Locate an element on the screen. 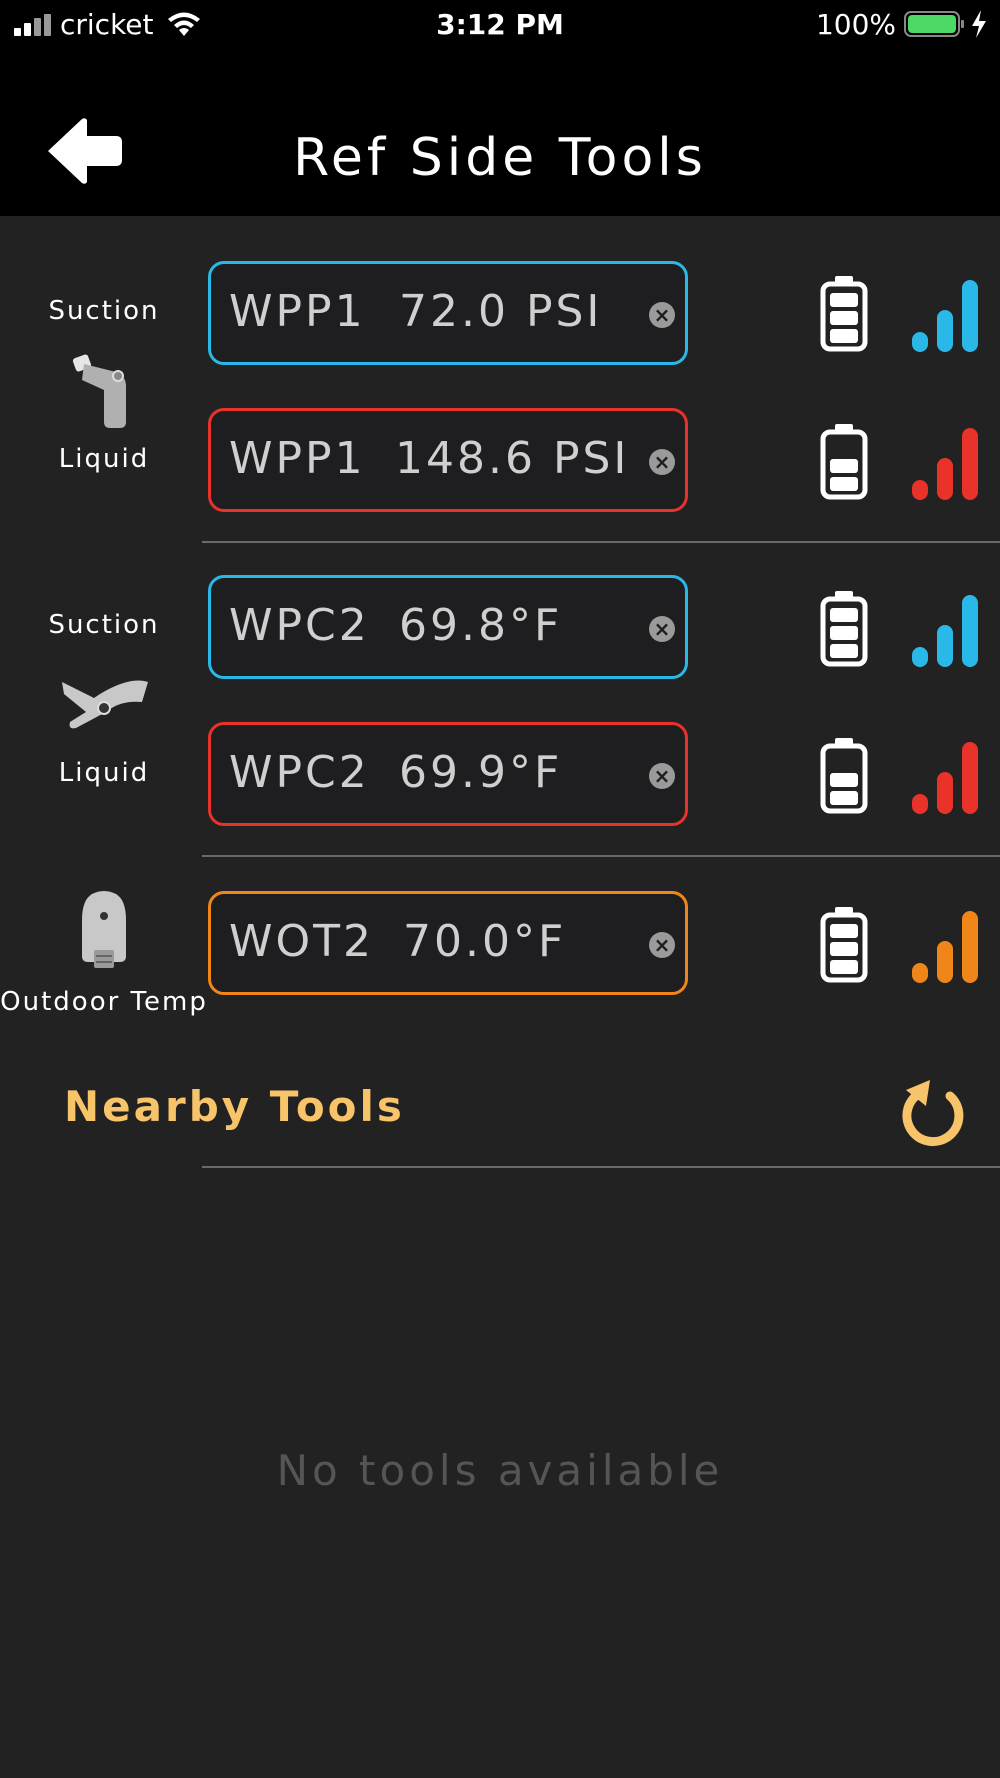 The image size is (1000, 1778). group-2-top-label: Suction is located at coordinates (104, 625).